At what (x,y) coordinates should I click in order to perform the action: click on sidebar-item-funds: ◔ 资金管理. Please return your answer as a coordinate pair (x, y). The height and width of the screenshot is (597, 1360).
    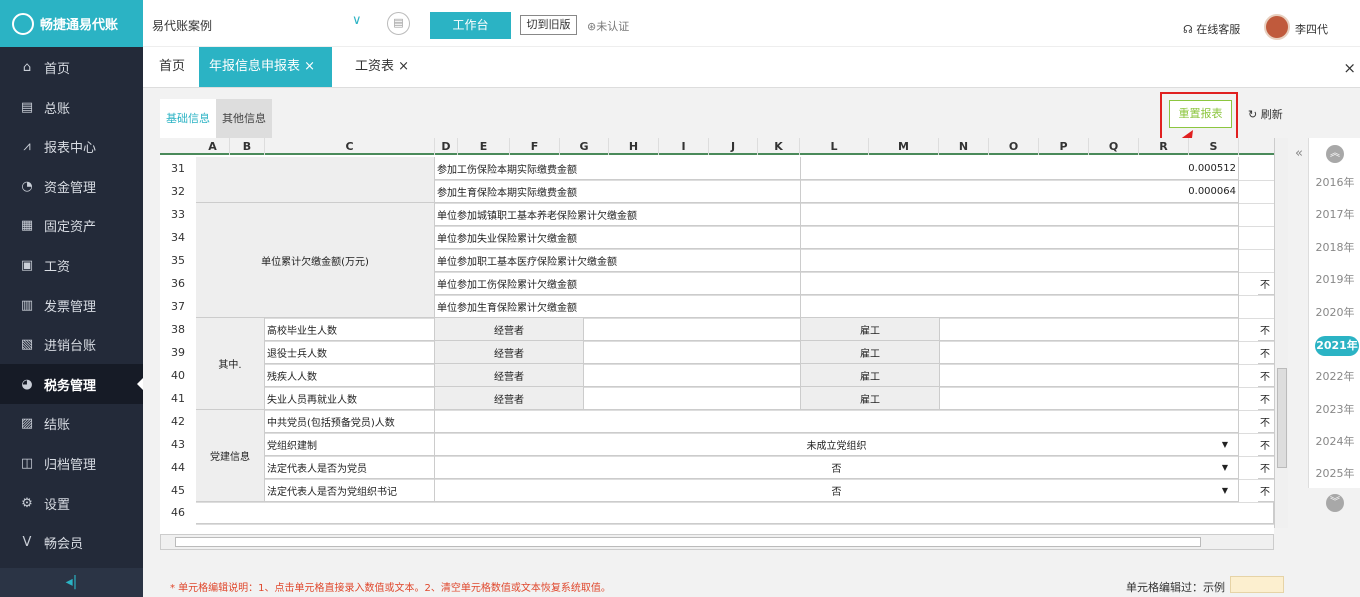
    Looking at the image, I should click on (71, 186).